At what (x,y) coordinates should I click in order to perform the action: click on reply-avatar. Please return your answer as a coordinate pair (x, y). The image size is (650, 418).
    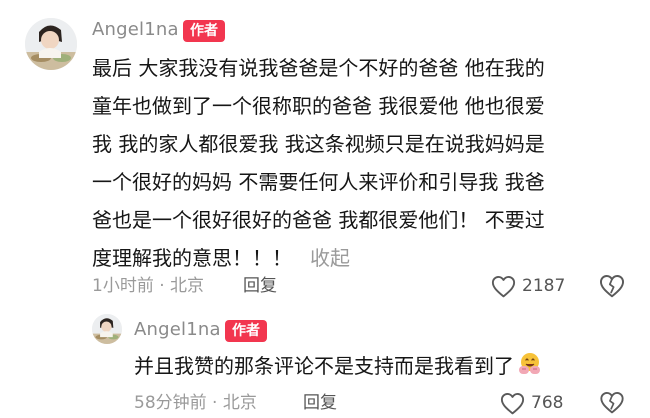
    Looking at the image, I should click on (107, 329).